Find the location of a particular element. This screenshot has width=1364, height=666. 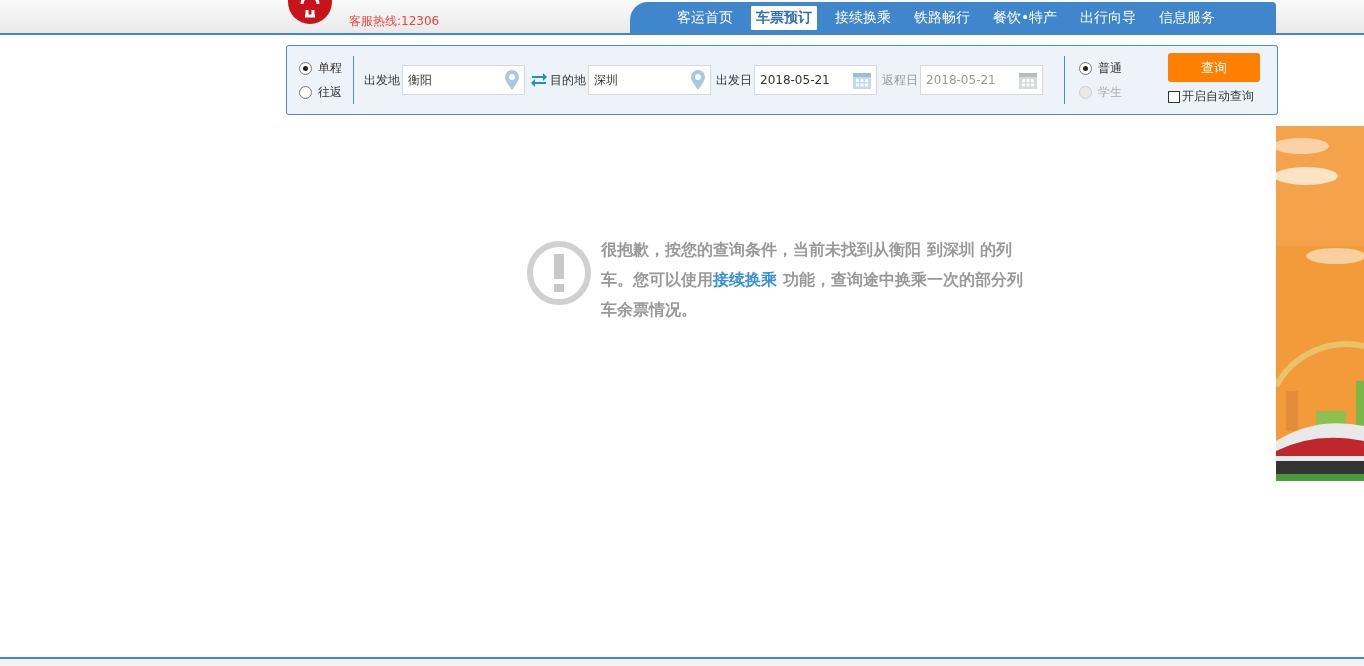

field-label: 出发日 is located at coordinates (734, 80).